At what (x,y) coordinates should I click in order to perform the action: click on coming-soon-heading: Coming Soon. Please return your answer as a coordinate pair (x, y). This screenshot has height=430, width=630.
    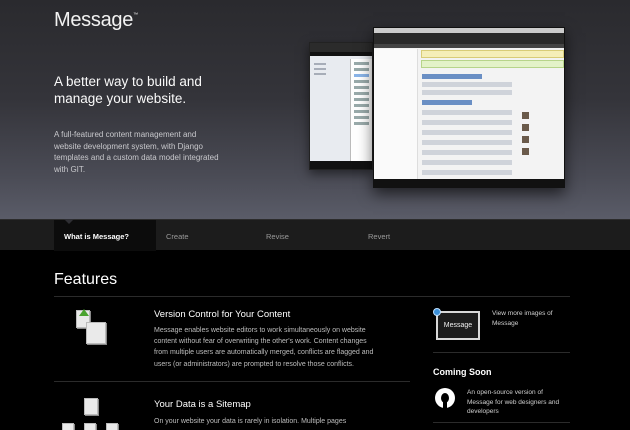
    Looking at the image, I should click on (462, 372).